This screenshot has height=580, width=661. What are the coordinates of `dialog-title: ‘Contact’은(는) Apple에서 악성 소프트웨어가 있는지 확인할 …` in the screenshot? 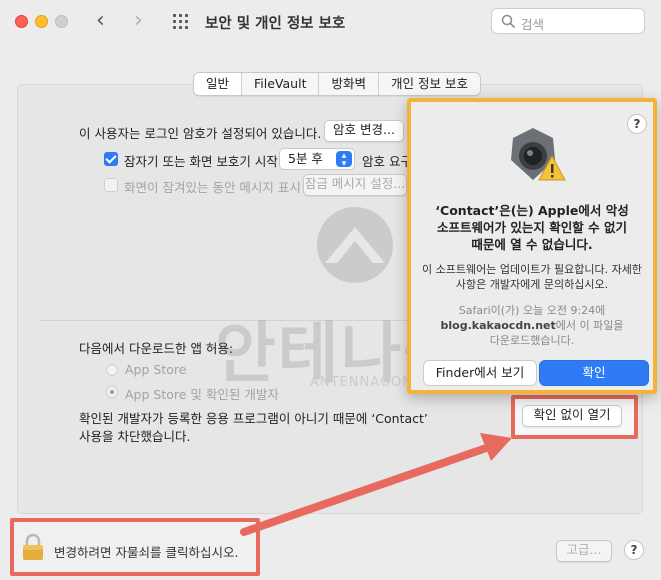 It's located at (532, 227).